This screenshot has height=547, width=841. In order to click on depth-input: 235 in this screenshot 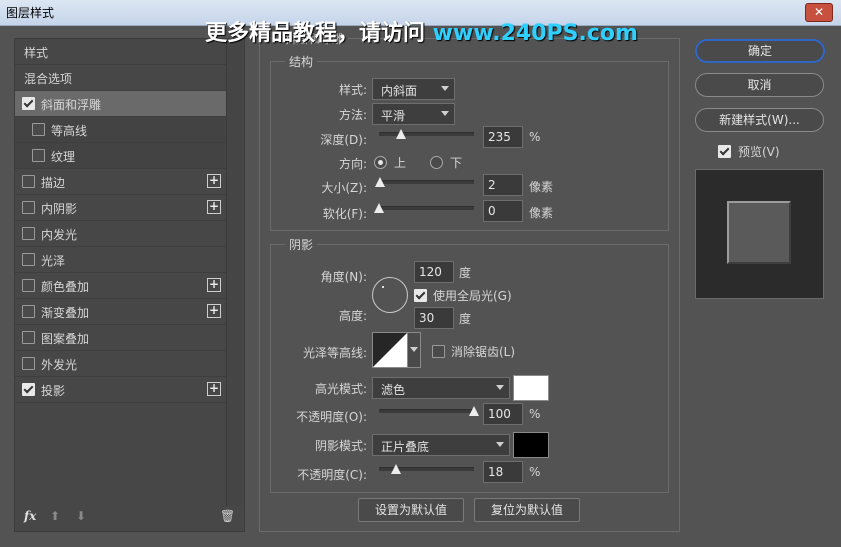, I will do `click(503, 137)`.